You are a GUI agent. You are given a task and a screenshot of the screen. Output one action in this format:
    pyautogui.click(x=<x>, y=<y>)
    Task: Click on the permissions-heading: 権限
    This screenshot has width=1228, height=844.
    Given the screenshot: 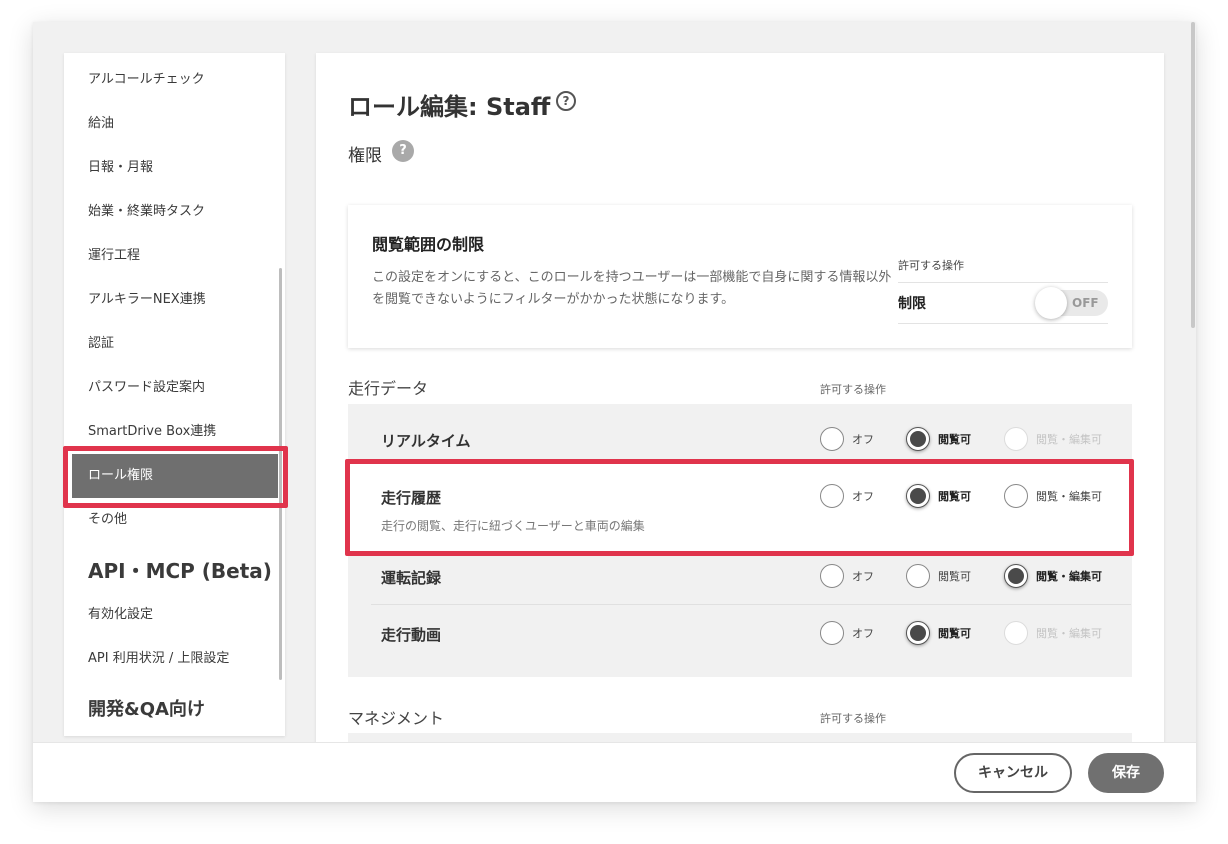 What is the action you would take?
    pyautogui.click(x=365, y=156)
    